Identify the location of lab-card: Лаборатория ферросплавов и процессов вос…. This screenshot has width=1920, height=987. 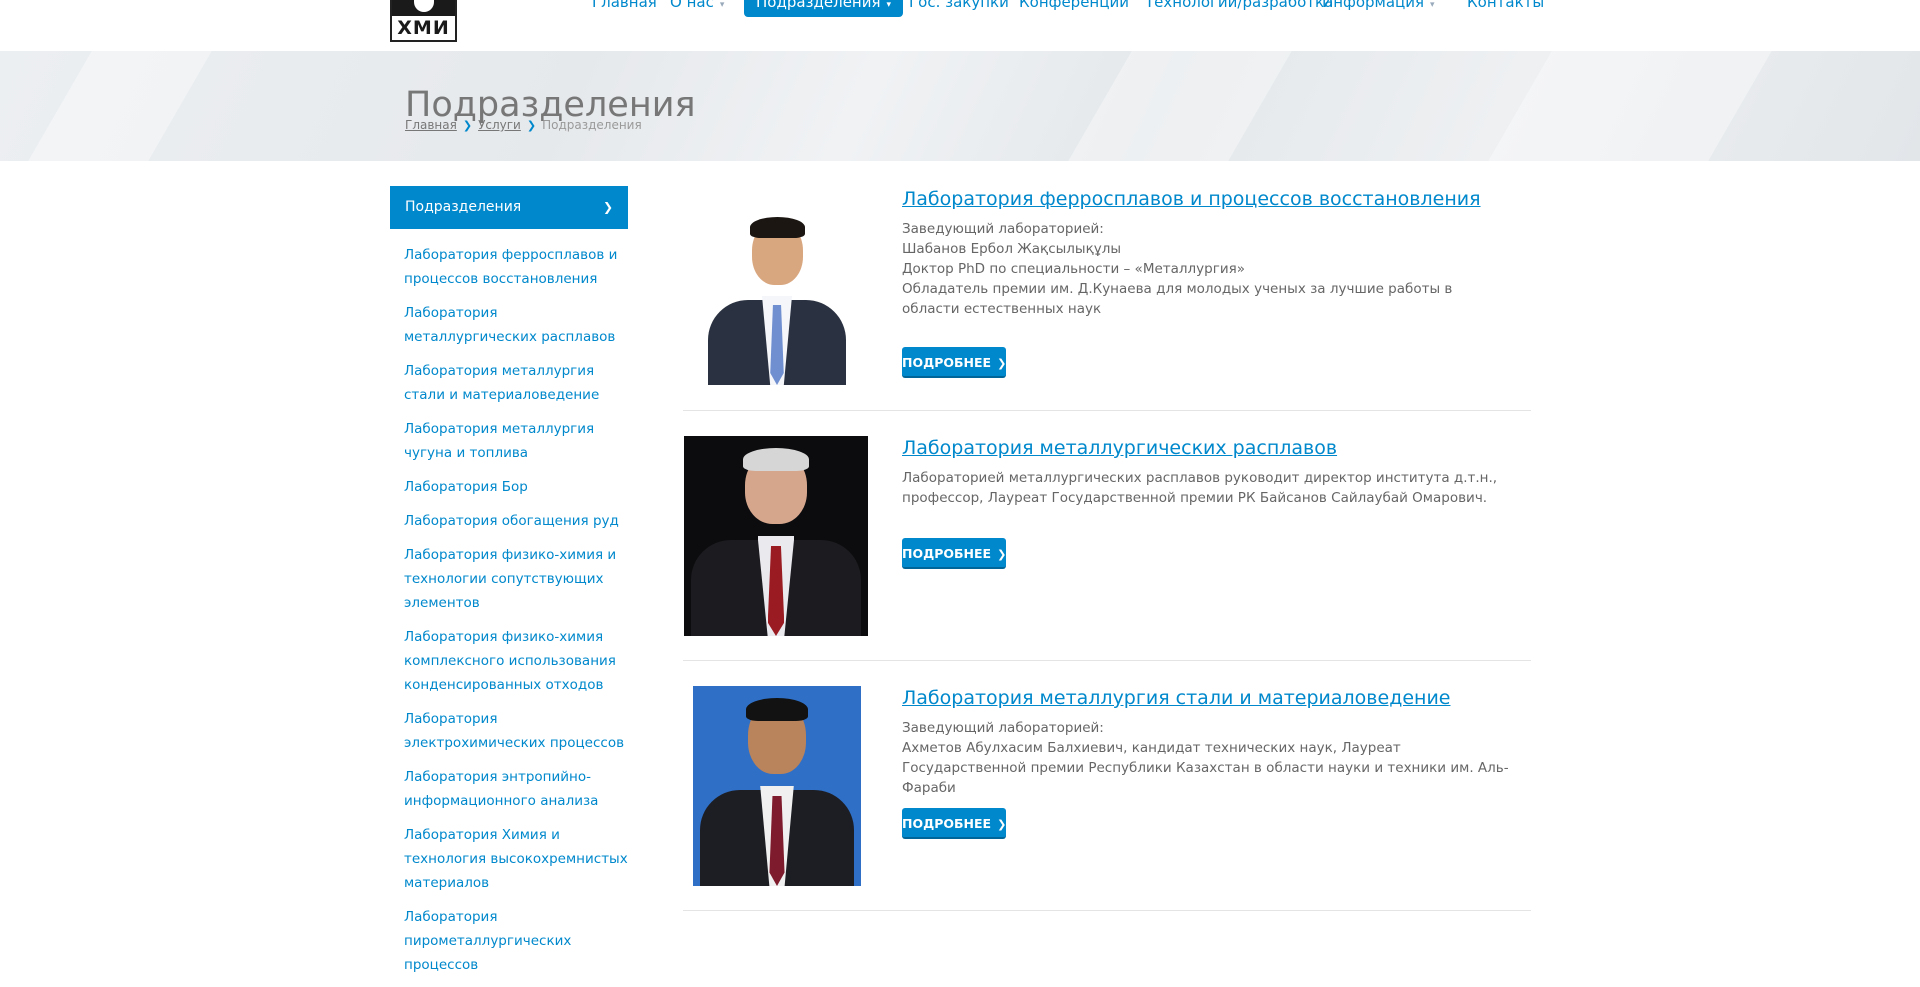
(1107, 298).